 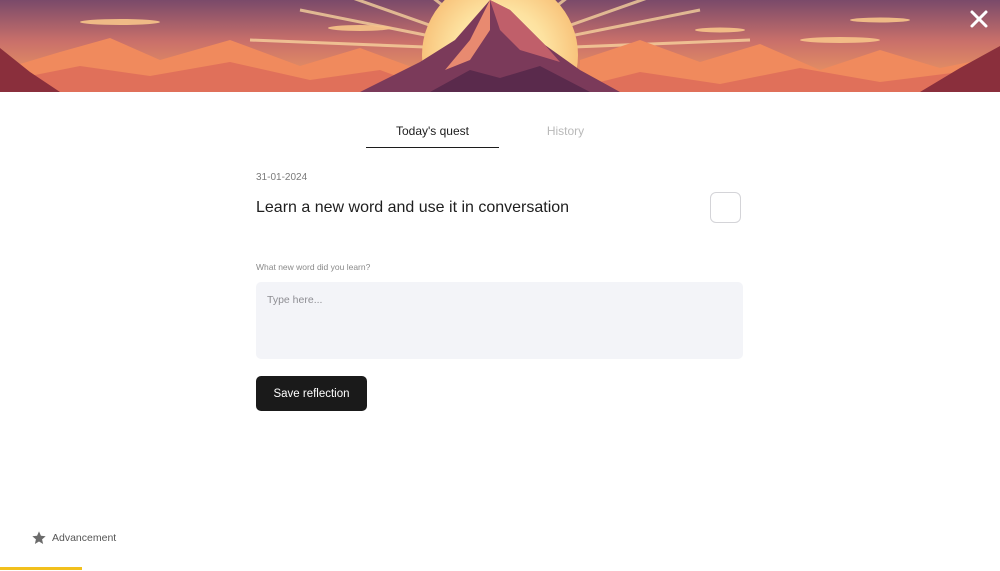 What do you see at coordinates (500, 569) in the screenshot?
I see `advancement-progress-bar` at bounding box center [500, 569].